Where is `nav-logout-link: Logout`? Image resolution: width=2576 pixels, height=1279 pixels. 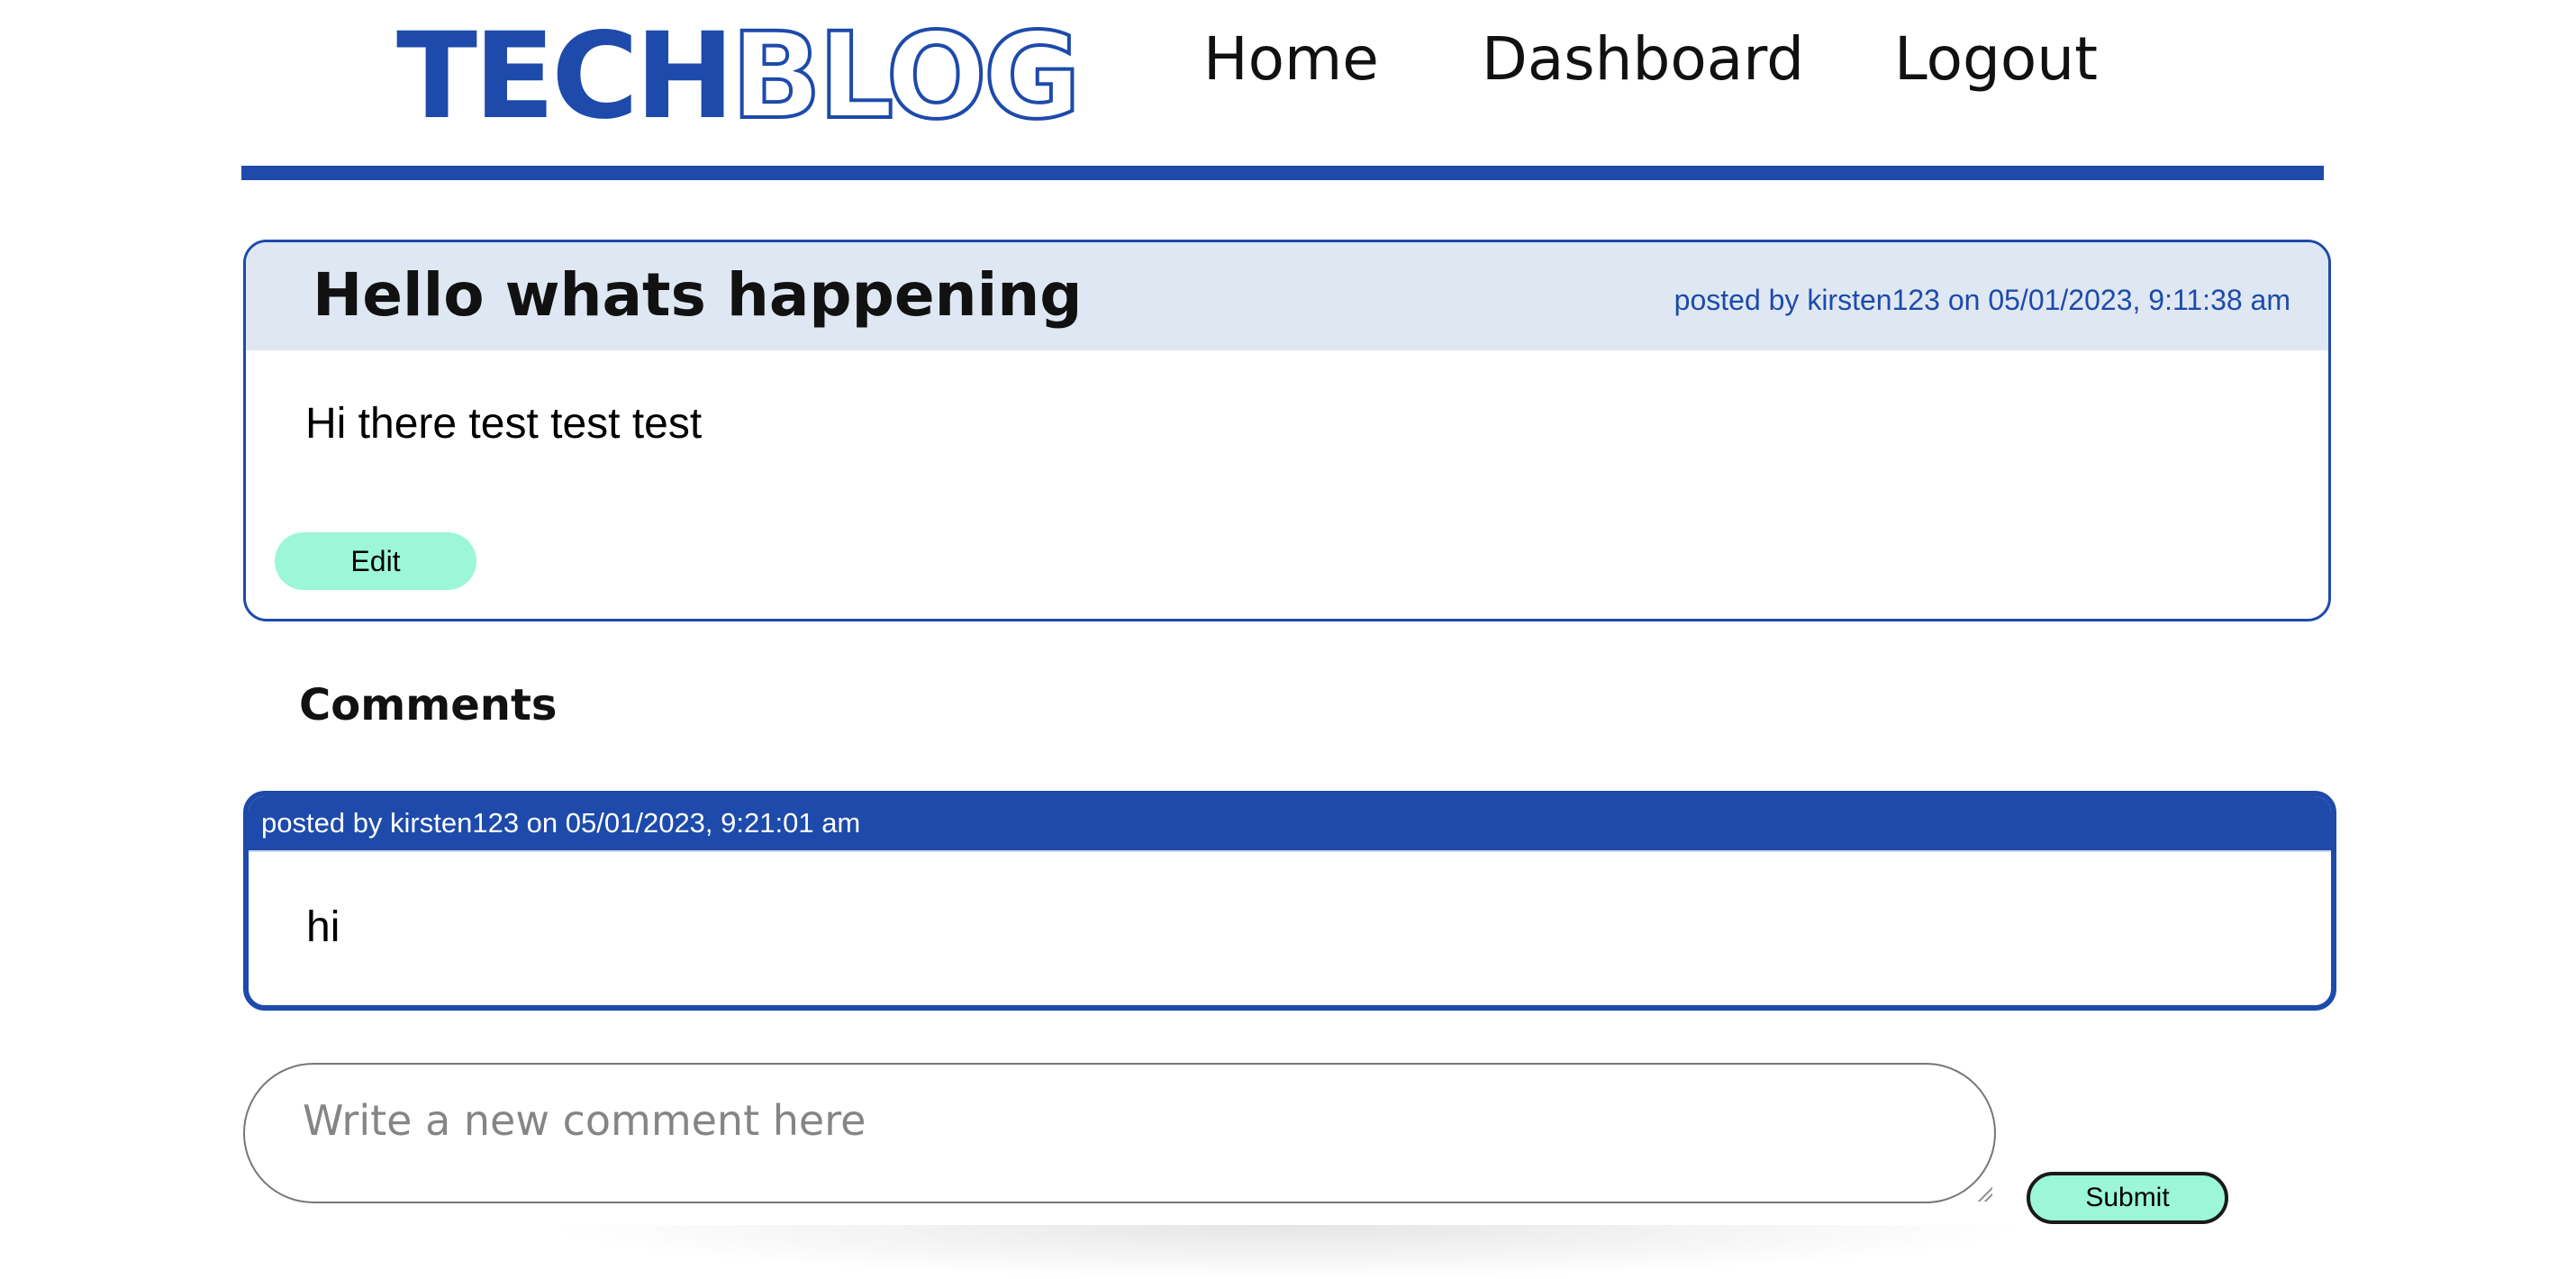 nav-logout-link: Logout is located at coordinates (1996, 59).